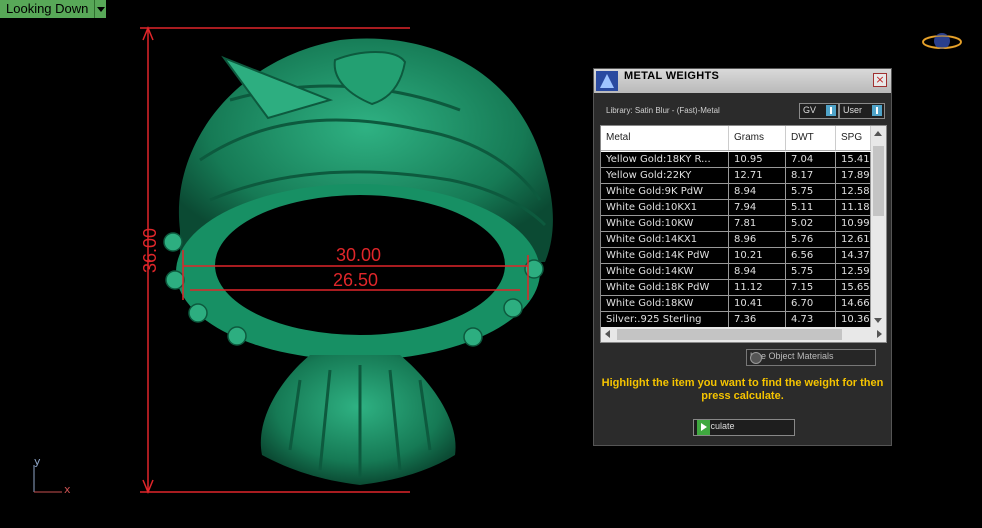 The width and height of the screenshot is (982, 528). What do you see at coordinates (853, 255) in the screenshot?
I see `cell-spg: 14.37` at bounding box center [853, 255].